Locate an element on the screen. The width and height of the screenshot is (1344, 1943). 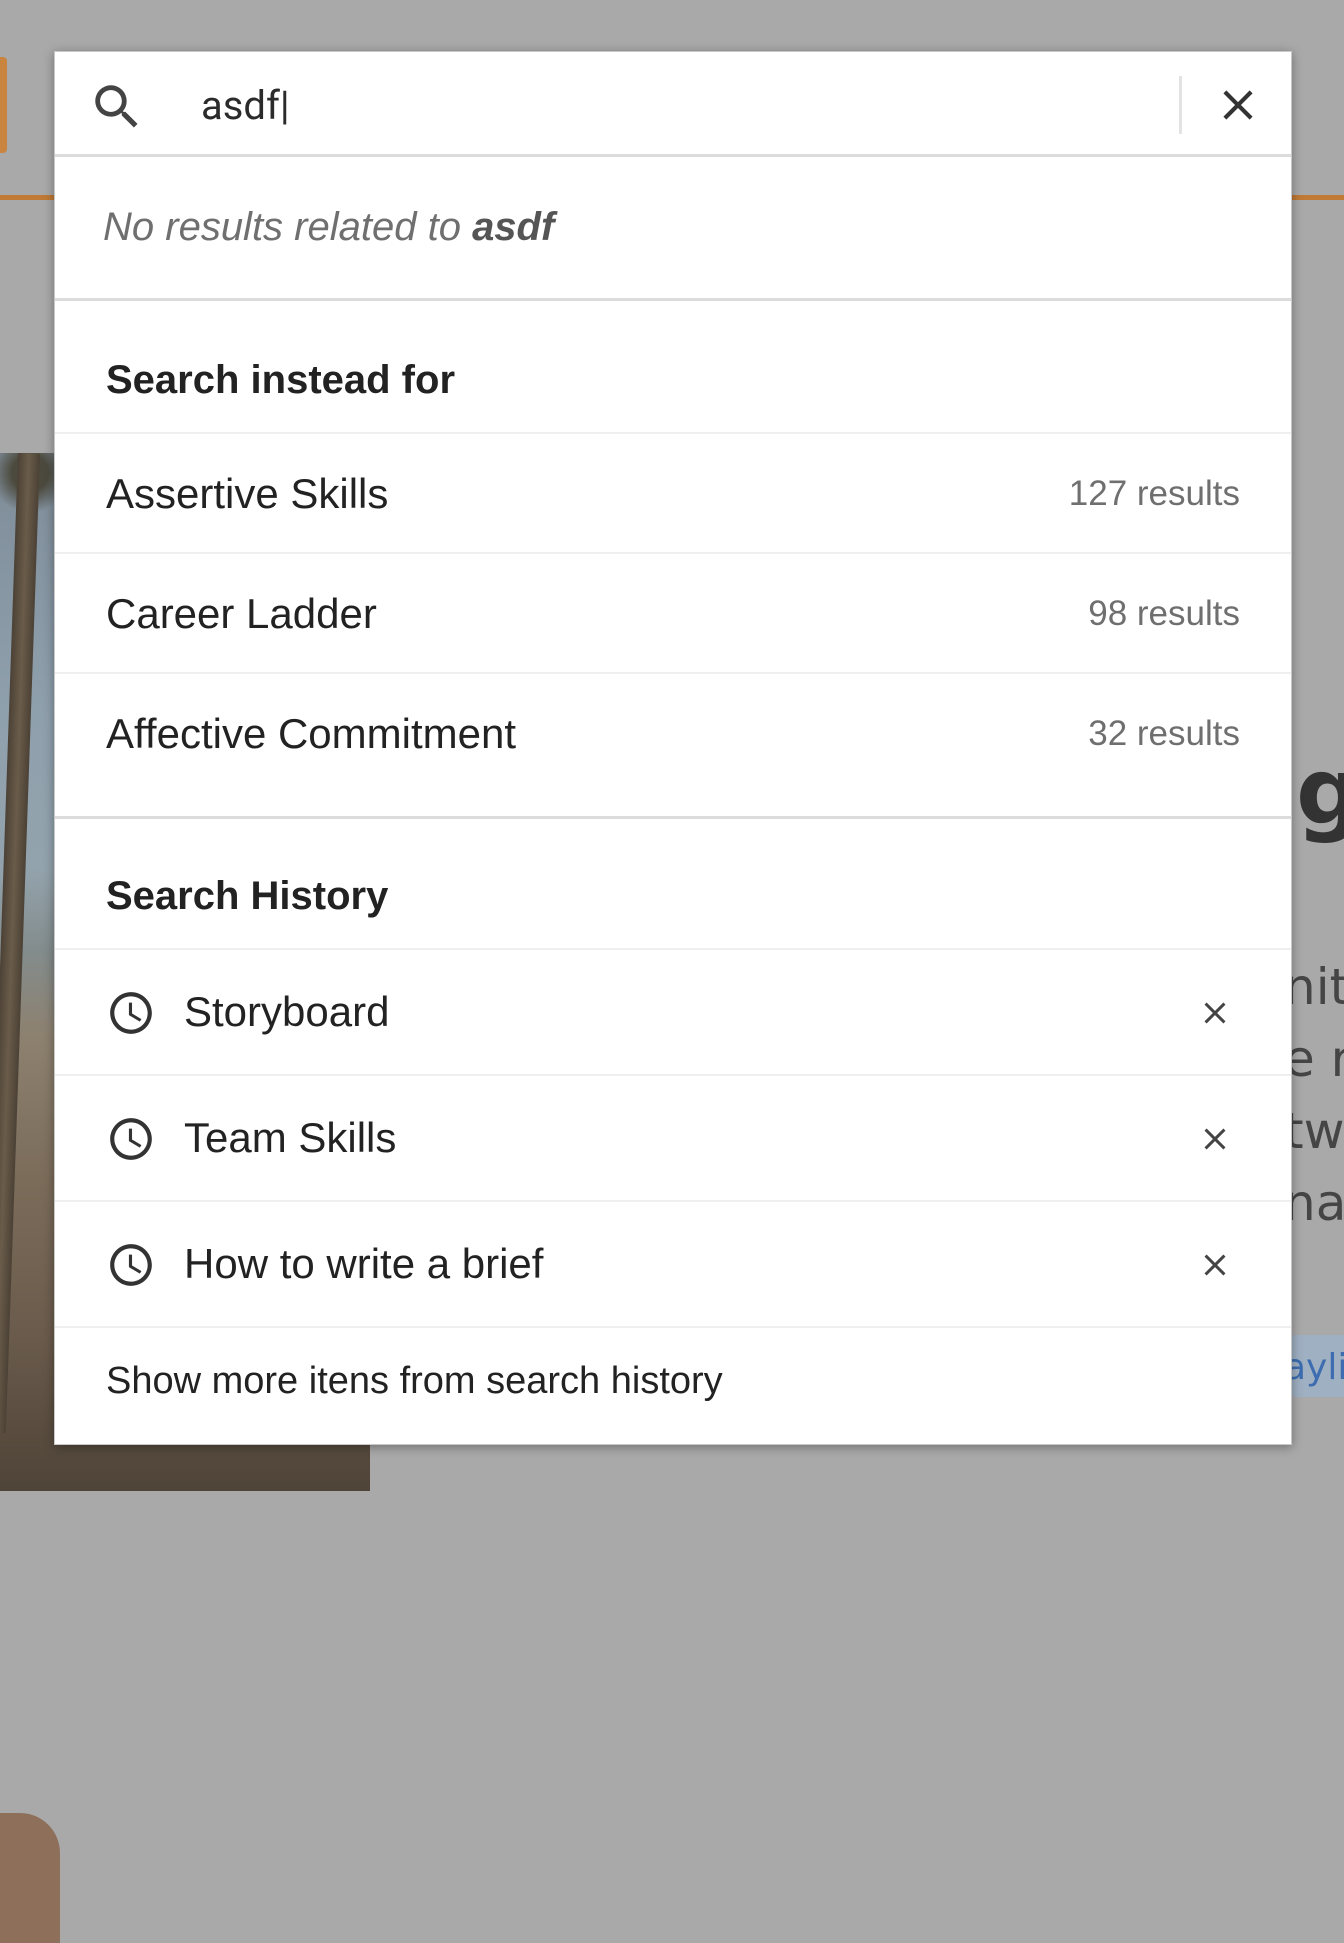
suggestion-count: 127 results is located at coordinates (1154, 493).